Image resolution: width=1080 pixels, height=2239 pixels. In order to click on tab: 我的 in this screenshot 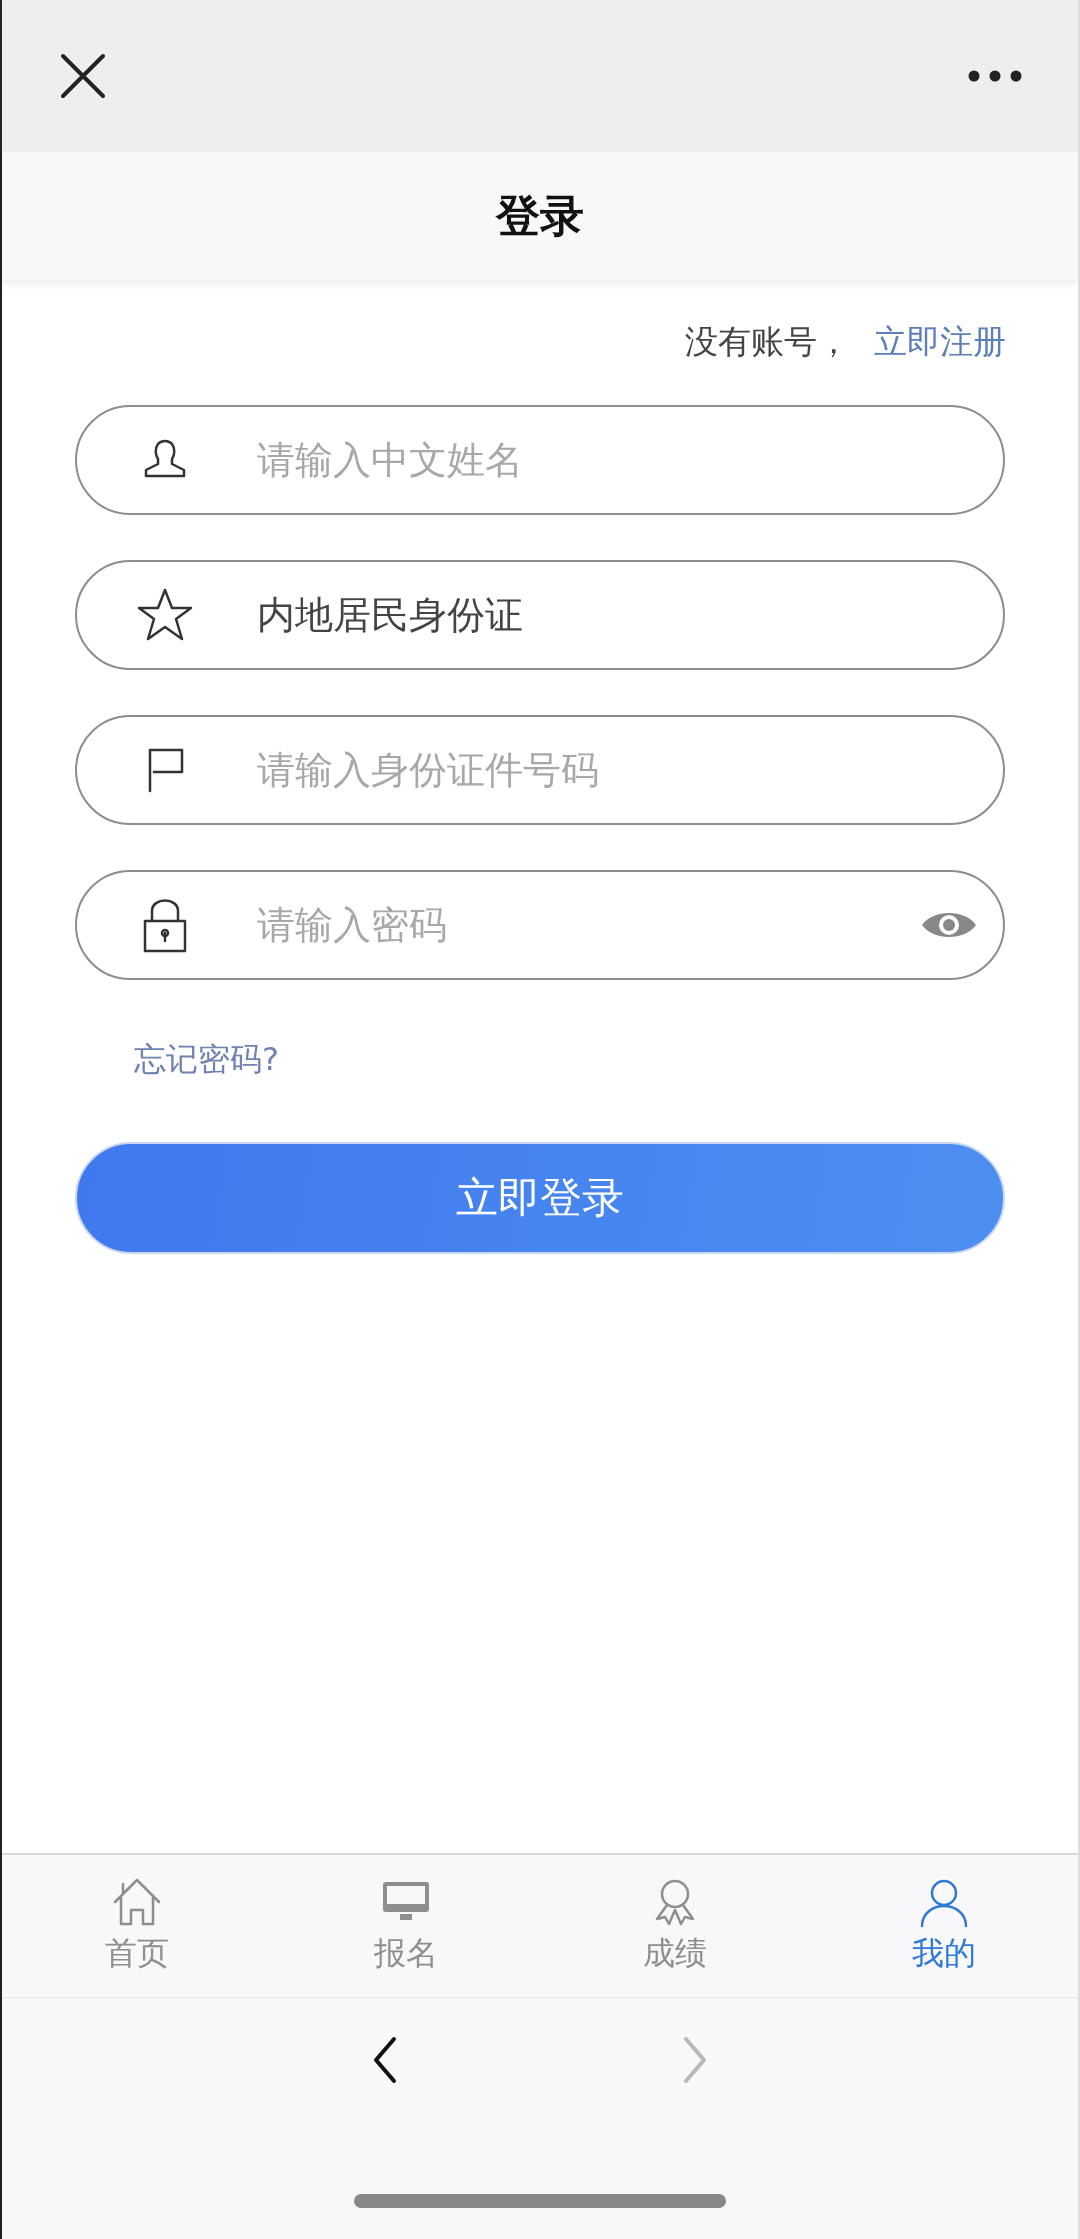, I will do `click(943, 1926)`.